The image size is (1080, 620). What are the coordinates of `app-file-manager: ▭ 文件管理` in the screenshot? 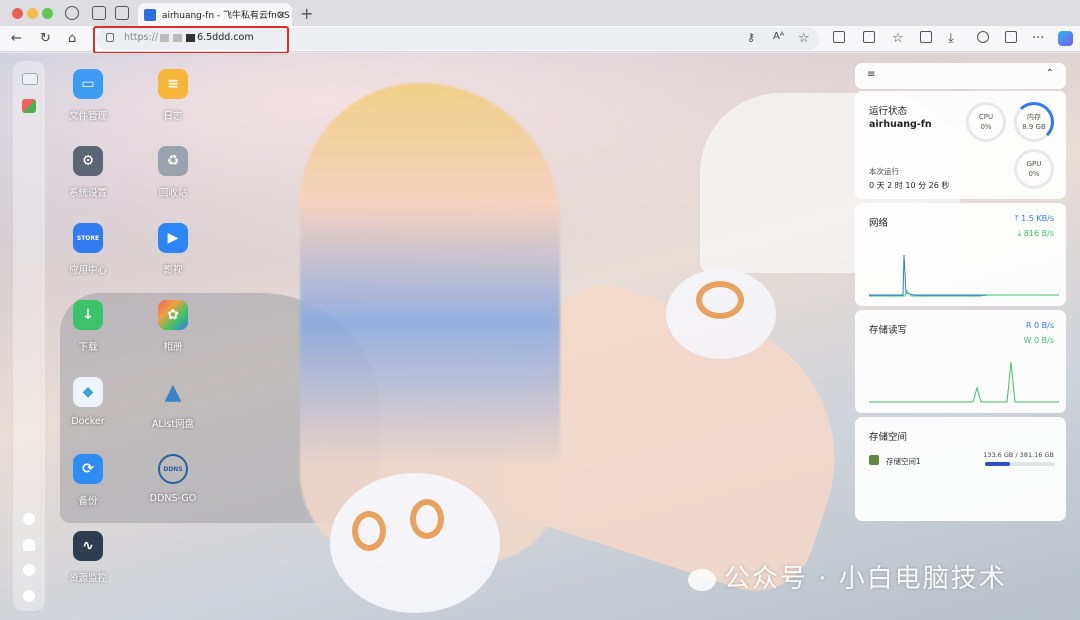 It's located at (88, 95).